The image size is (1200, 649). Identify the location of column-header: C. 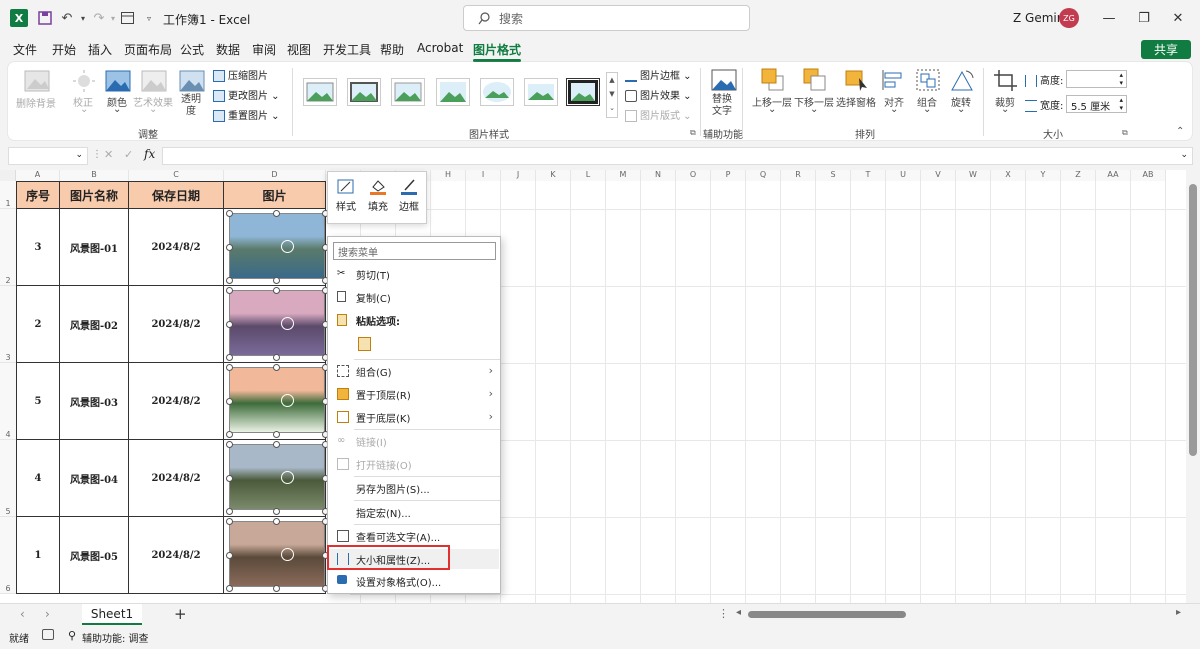
(176, 175).